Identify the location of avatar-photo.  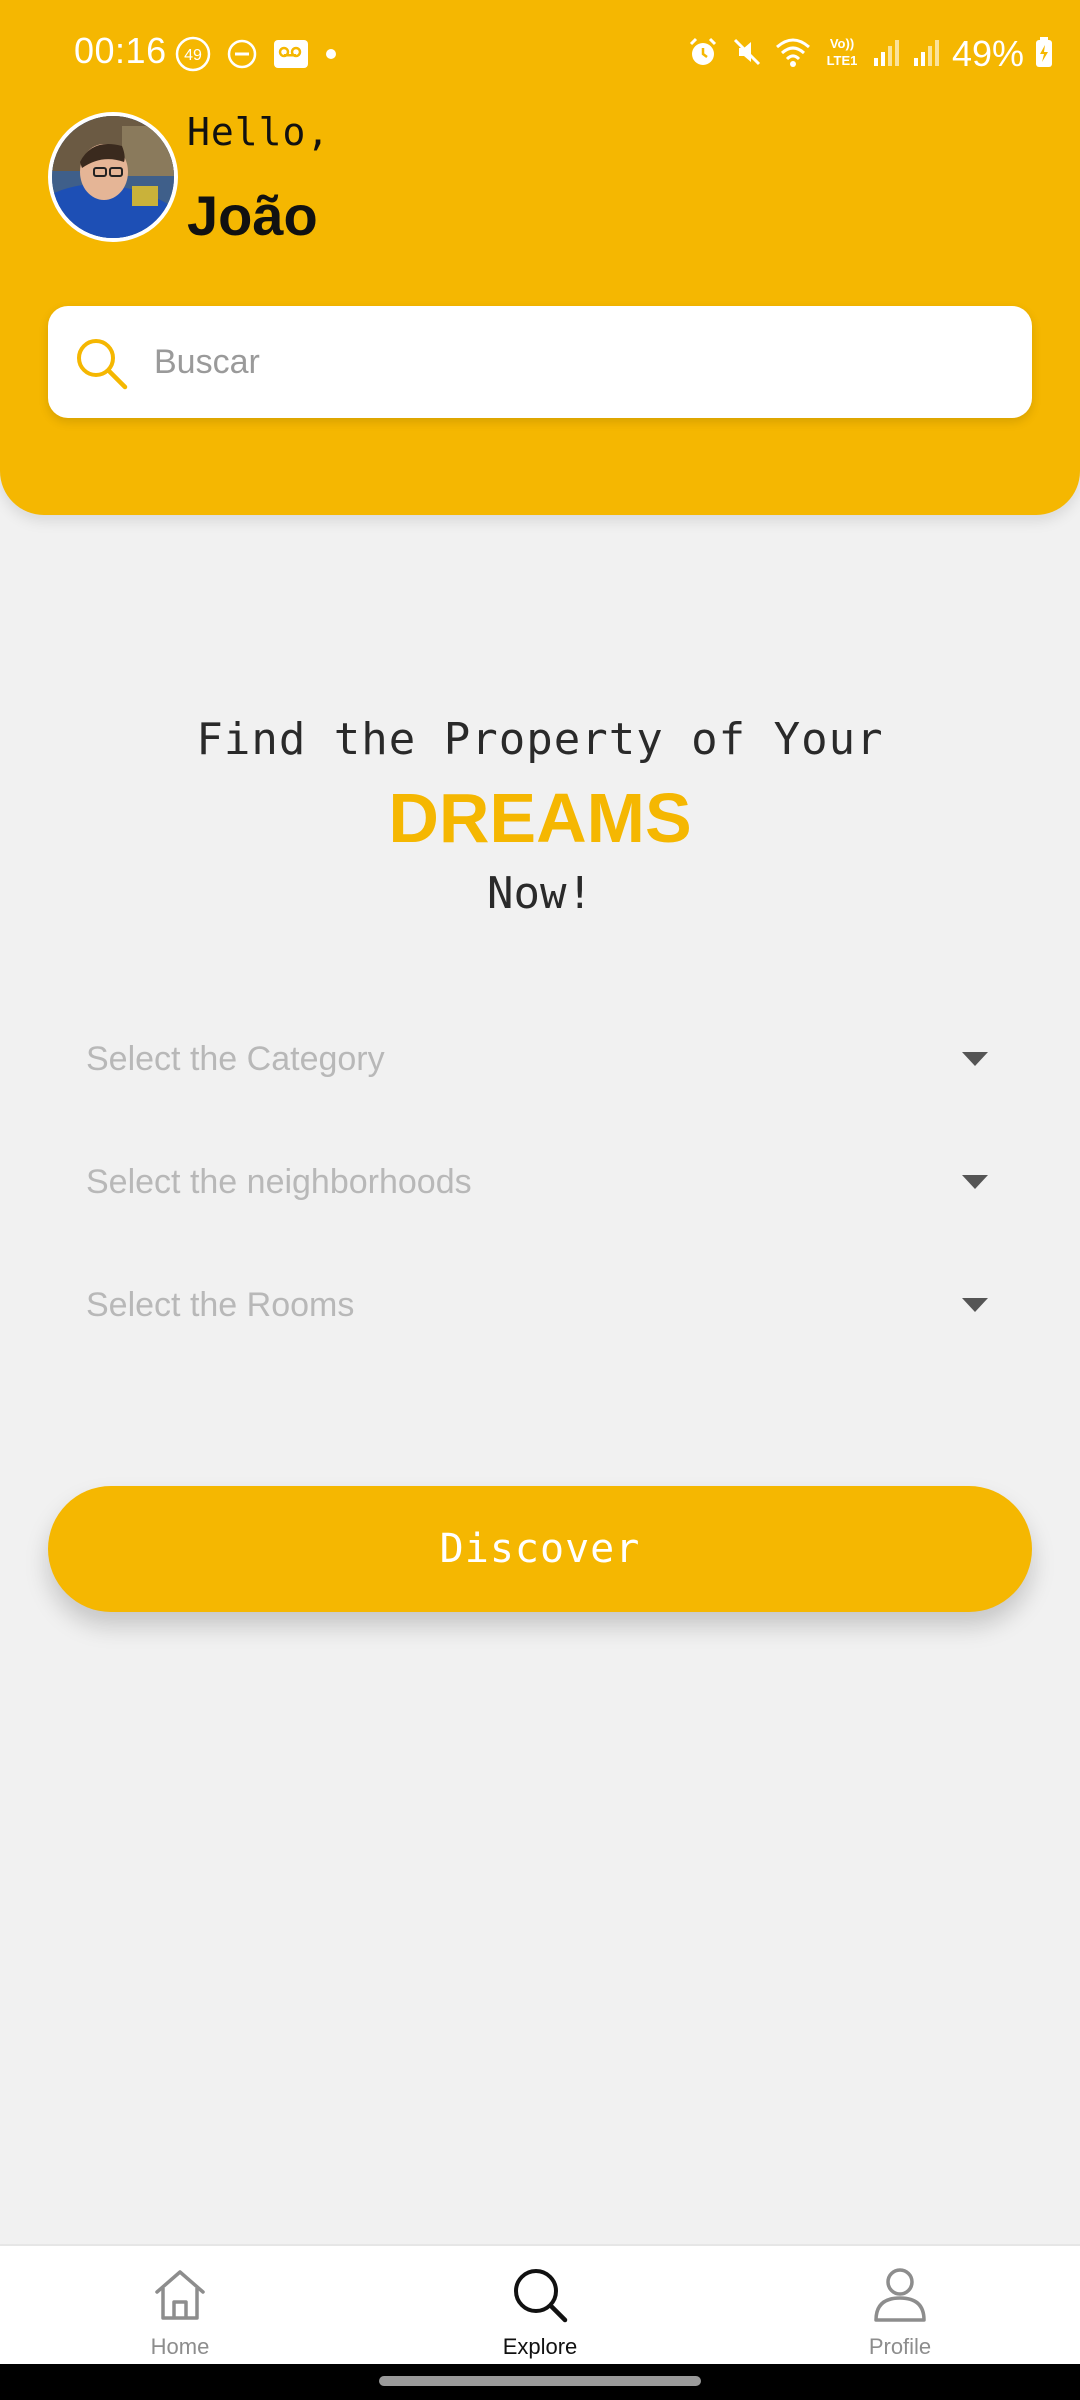
(113, 177).